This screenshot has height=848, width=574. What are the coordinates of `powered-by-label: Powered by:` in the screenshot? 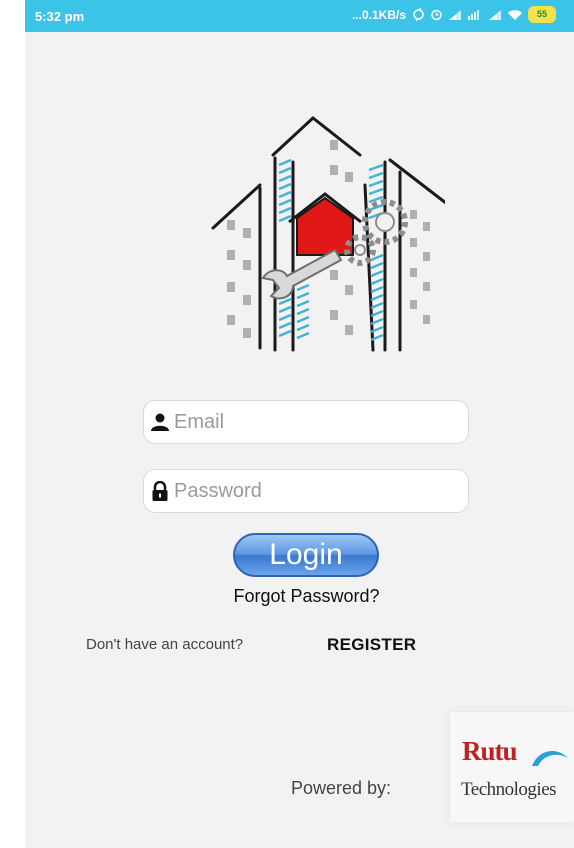 It's located at (341, 788).